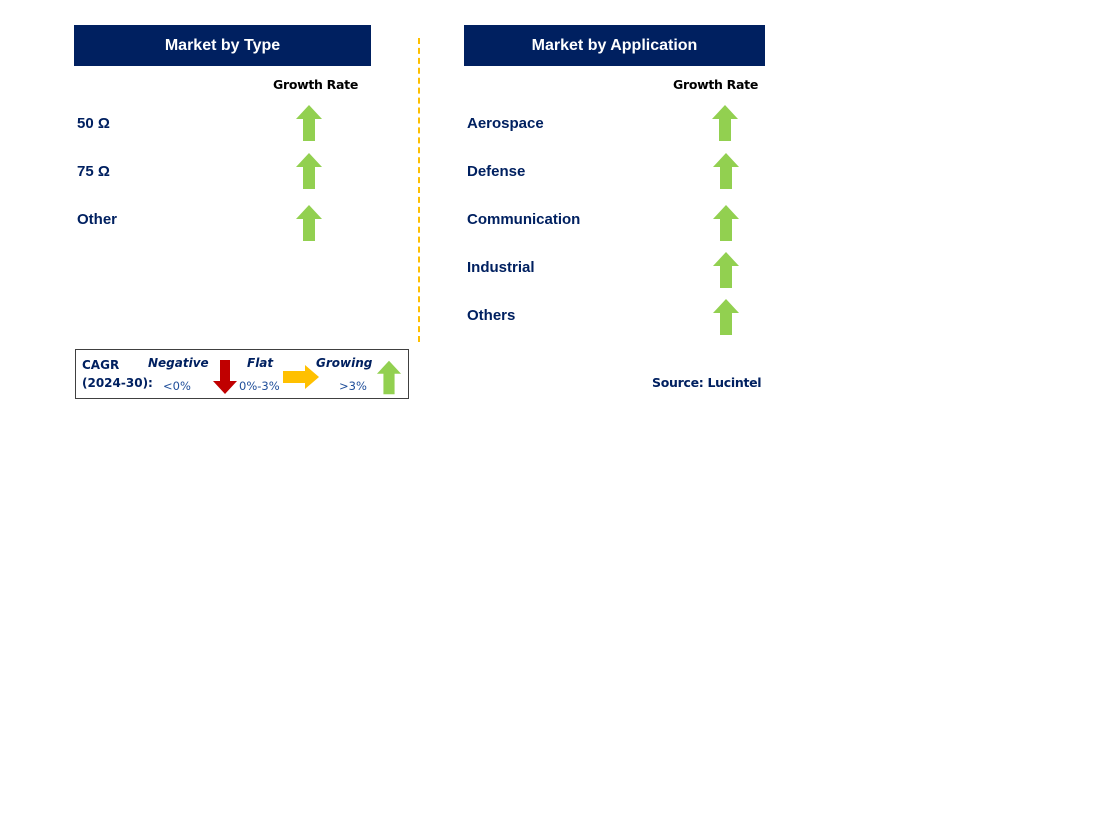  What do you see at coordinates (301, 377) in the screenshot?
I see `arrow-right-icon` at bounding box center [301, 377].